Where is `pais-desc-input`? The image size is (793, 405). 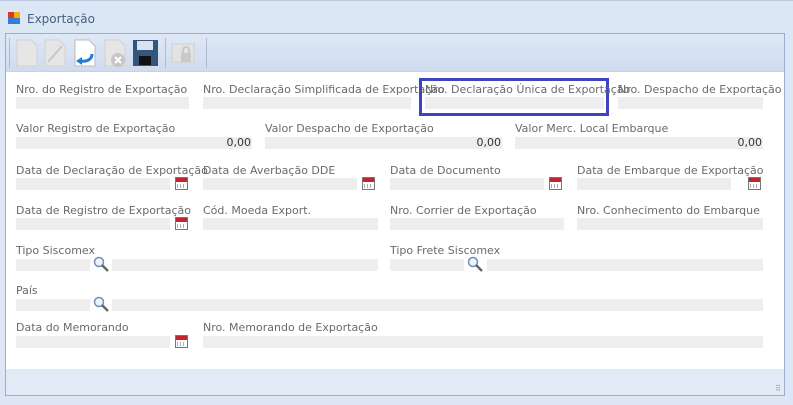
pais-desc-input is located at coordinates (437, 305).